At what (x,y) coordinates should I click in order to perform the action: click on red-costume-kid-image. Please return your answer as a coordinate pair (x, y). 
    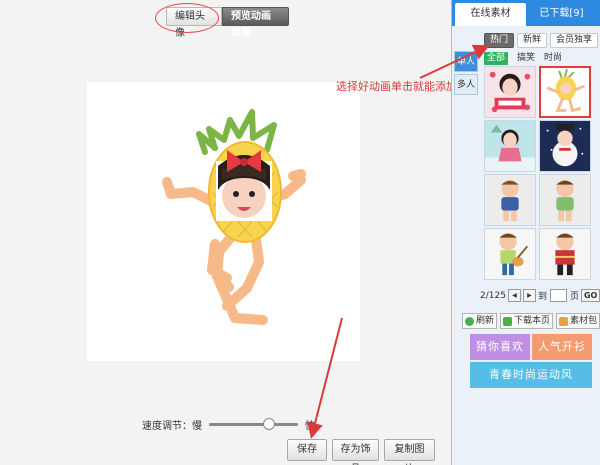
    Looking at the image, I should click on (565, 254).